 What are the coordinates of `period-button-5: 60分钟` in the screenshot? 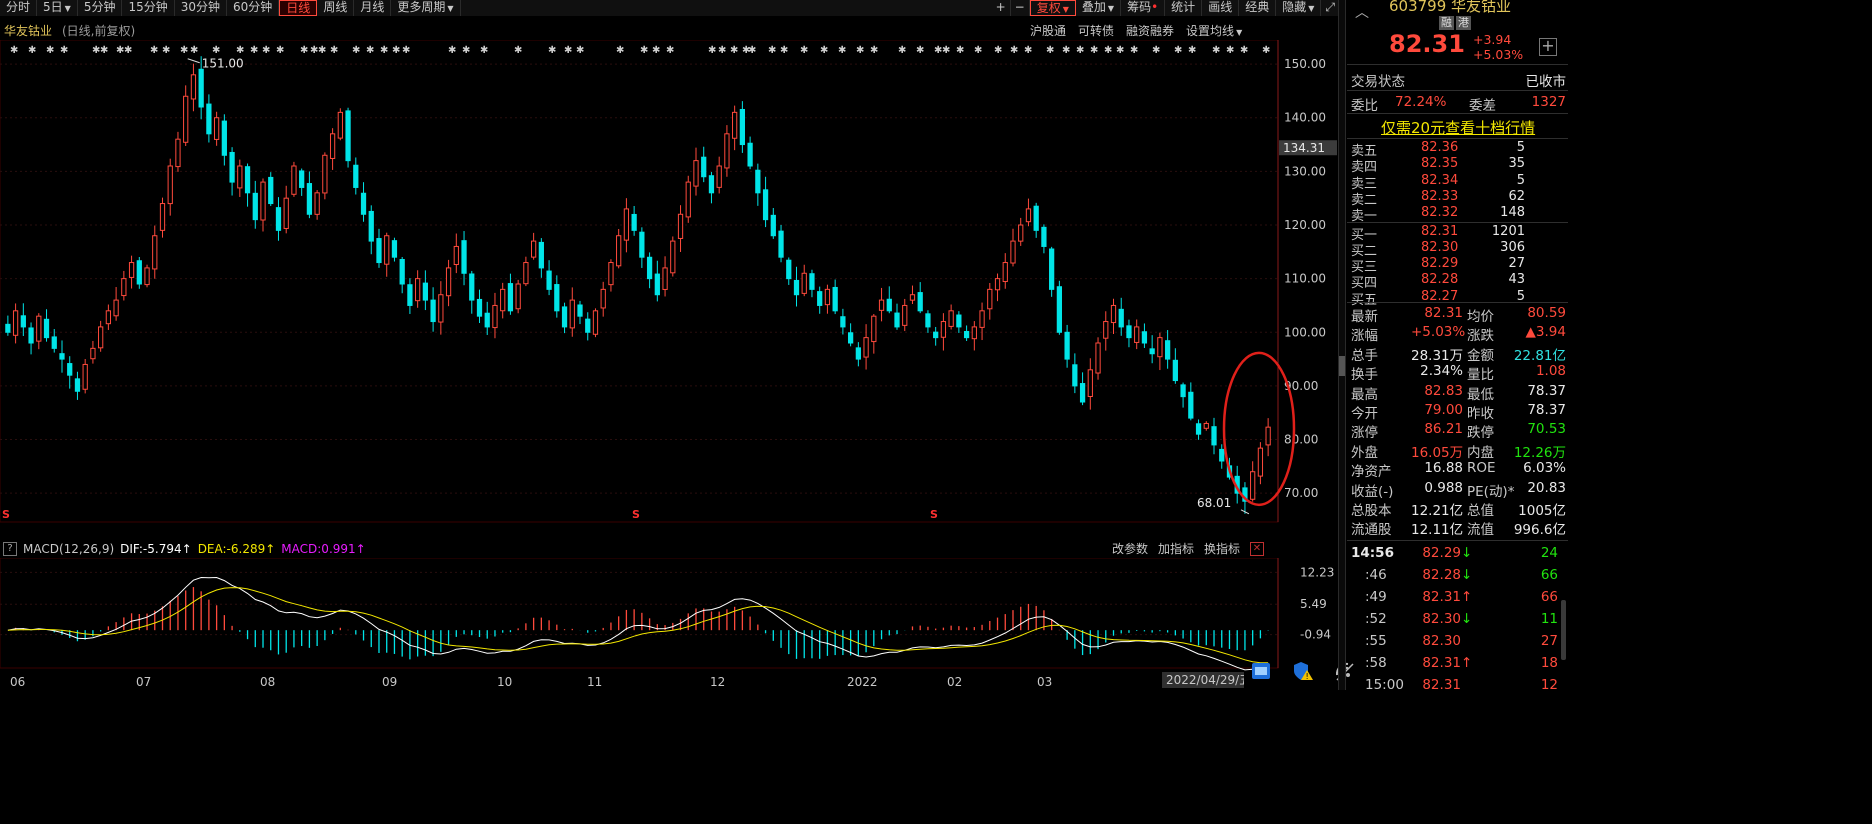 It's located at (253, 8).